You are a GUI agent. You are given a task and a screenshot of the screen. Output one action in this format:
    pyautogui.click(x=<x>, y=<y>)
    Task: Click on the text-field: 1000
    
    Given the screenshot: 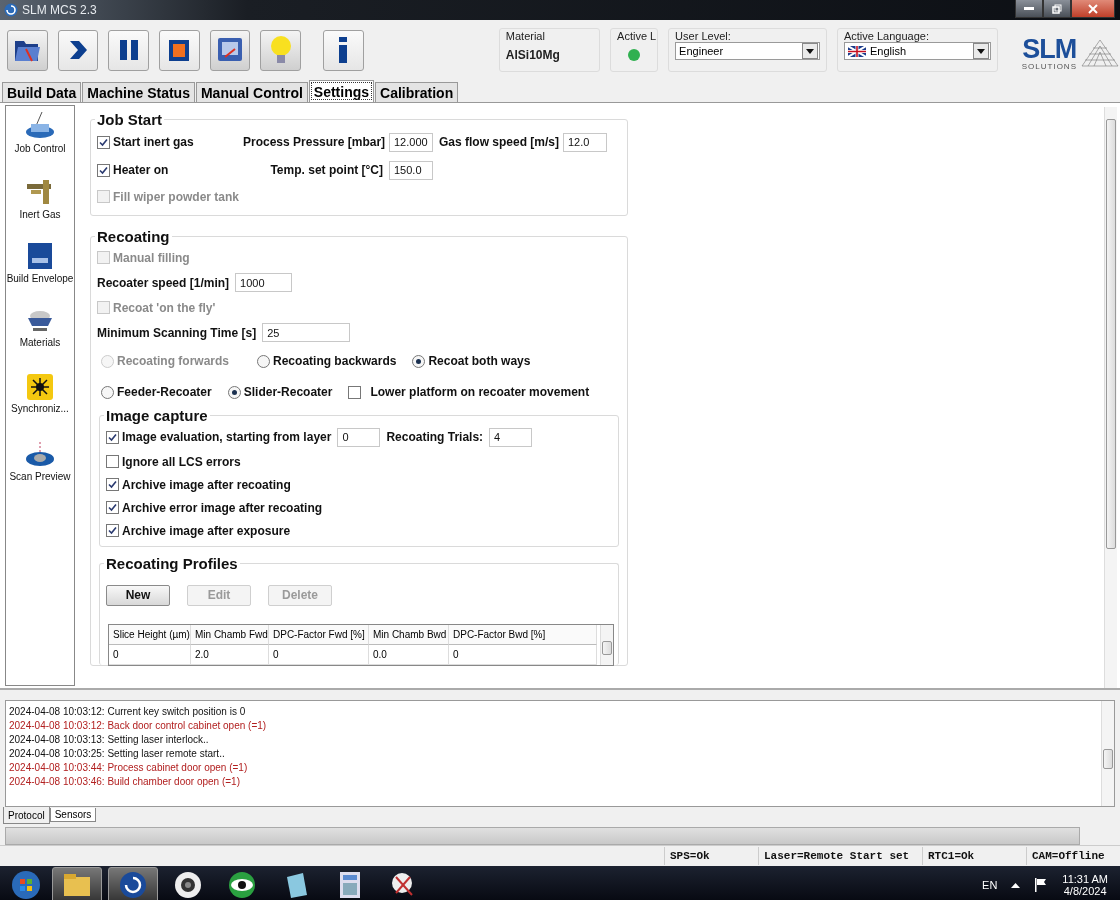 What is the action you would take?
    pyautogui.click(x=264, y=282)
    